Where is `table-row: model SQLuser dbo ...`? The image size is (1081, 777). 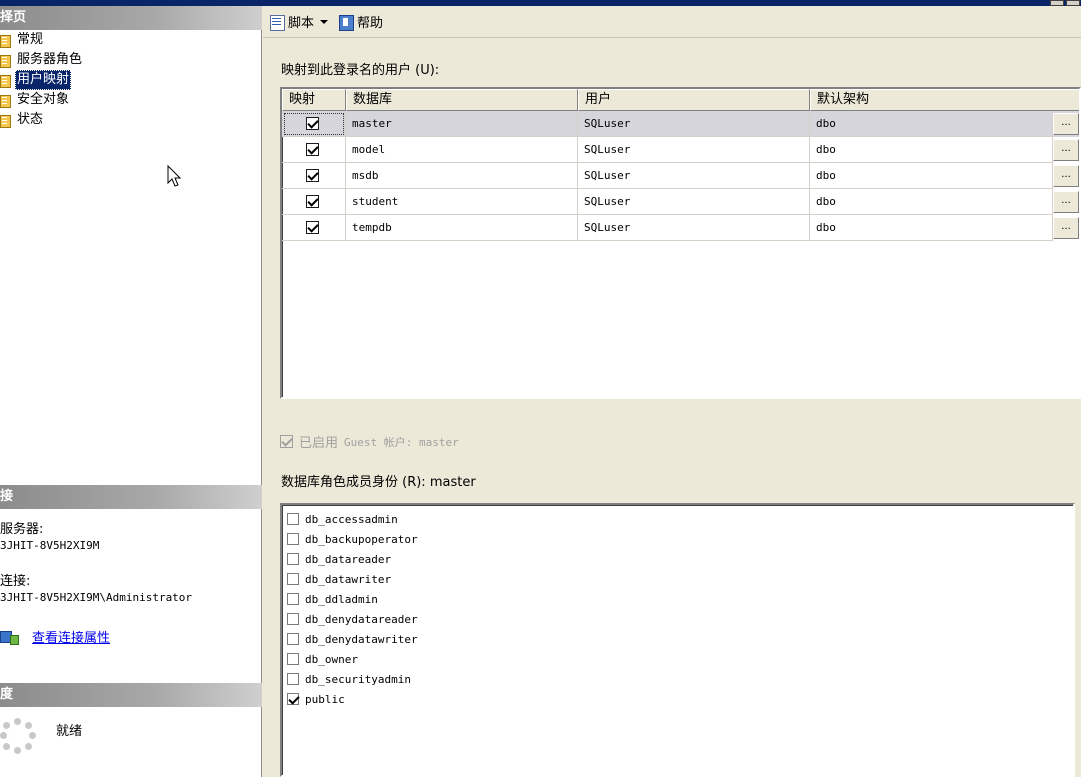
table-row: model SQLuser dbo ... is located at coordinates (680, 150).